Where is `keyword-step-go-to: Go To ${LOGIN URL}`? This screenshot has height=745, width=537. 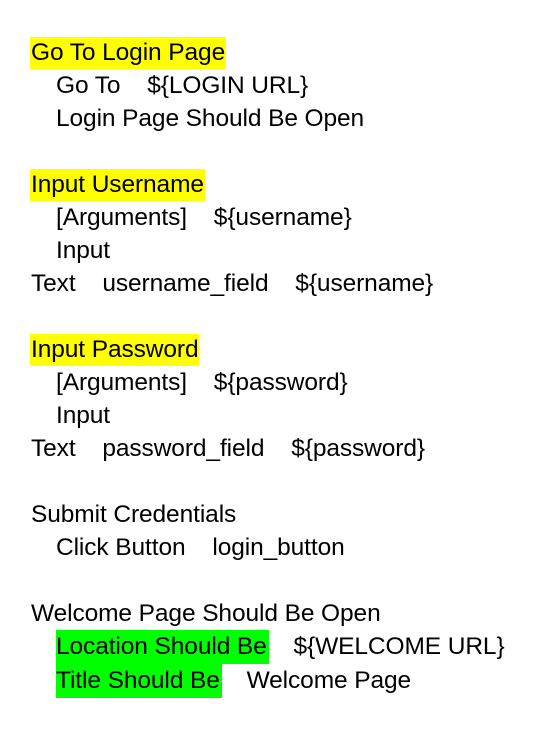
keyword-step-go-to: Go To ${LOGIN URL} is located at coordinates (182, 85).